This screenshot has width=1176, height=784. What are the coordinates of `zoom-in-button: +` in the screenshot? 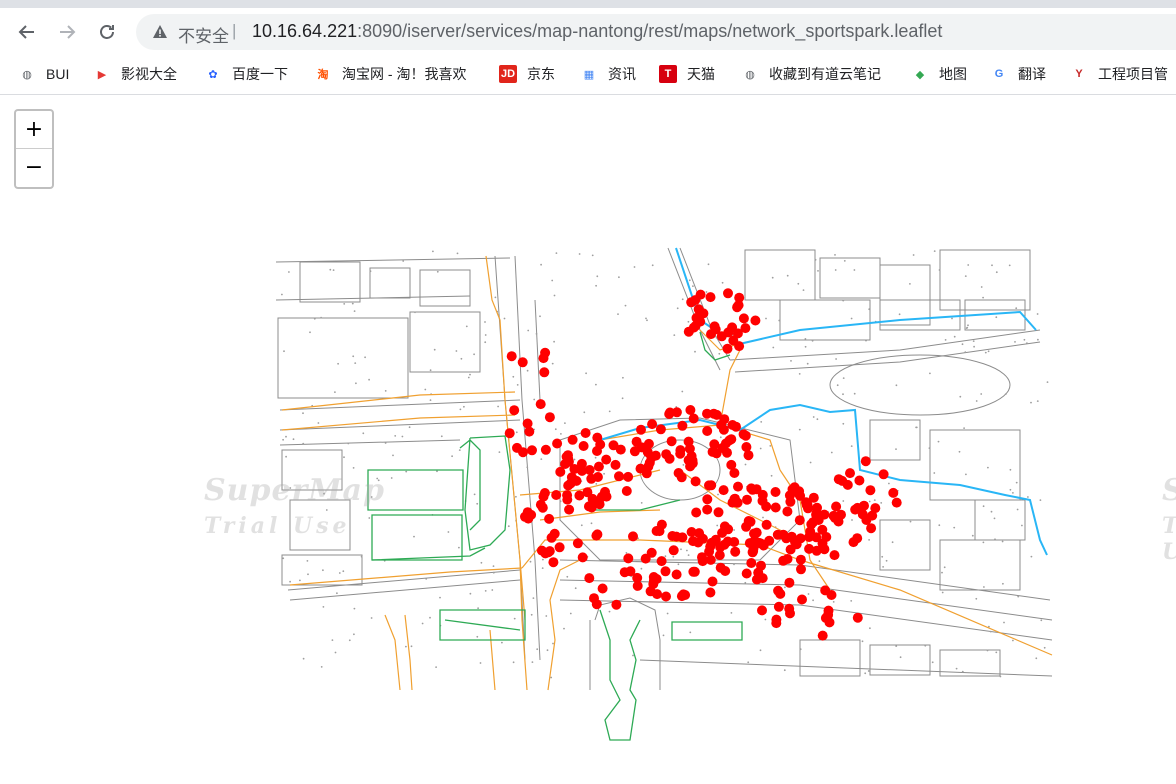 It's located at (34, 130).